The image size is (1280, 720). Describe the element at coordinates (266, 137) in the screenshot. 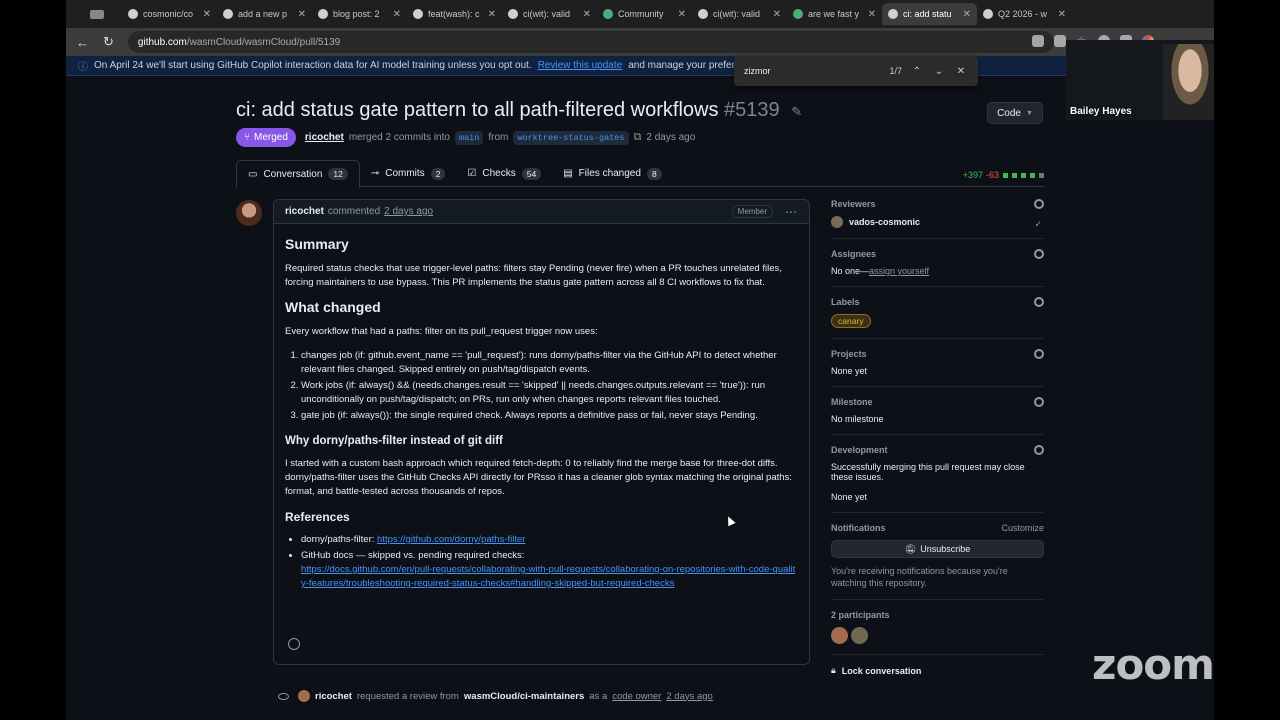

I see `merged-badge: ⑂ Merged` at that location.